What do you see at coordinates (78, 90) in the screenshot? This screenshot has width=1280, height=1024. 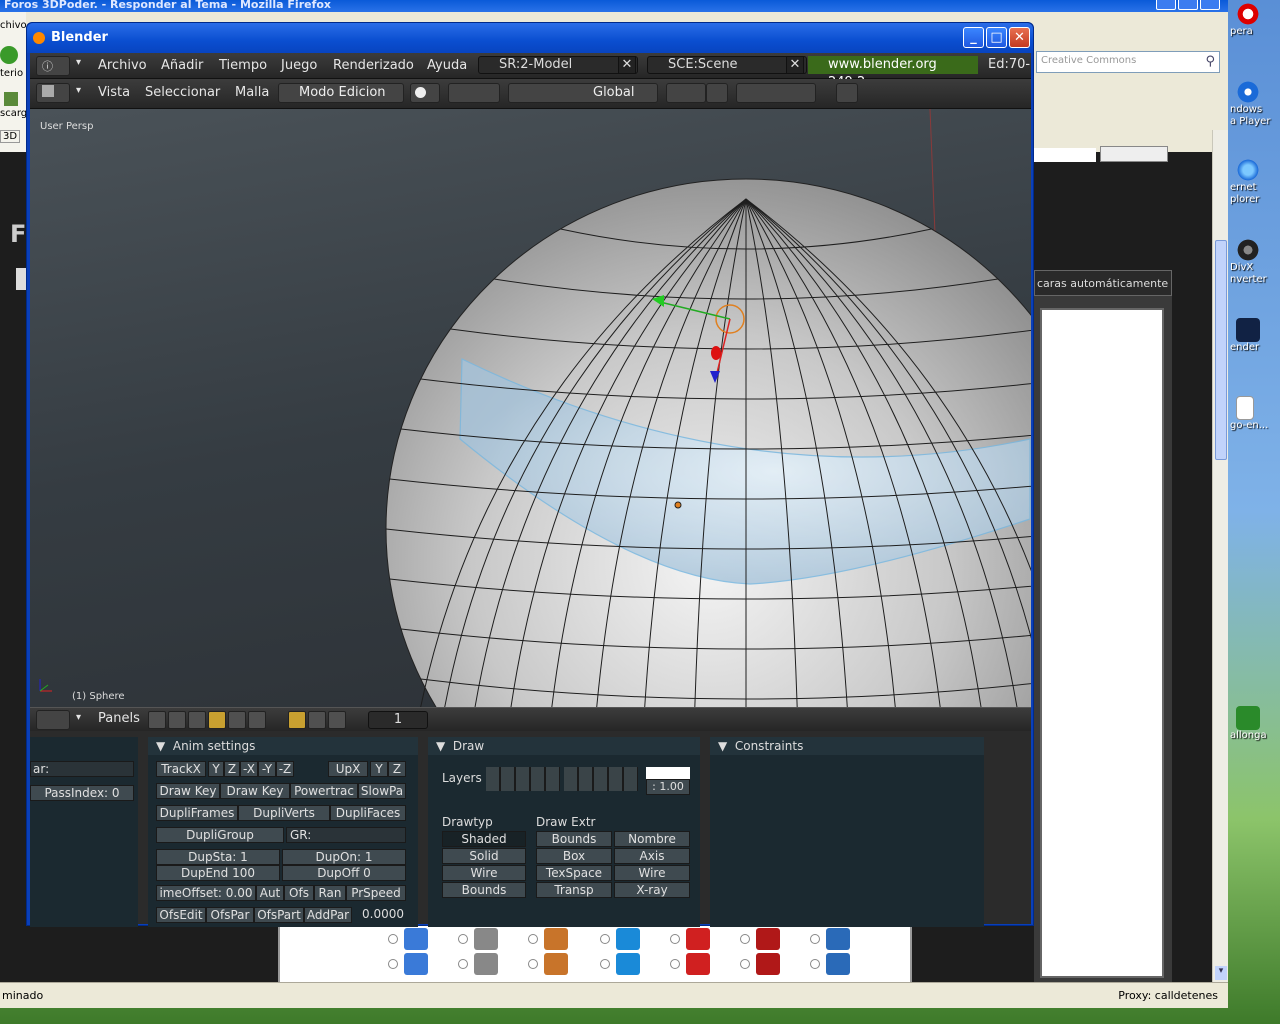 I see `collapse-menu-icon: ▾` at bounding box center [78, 90].